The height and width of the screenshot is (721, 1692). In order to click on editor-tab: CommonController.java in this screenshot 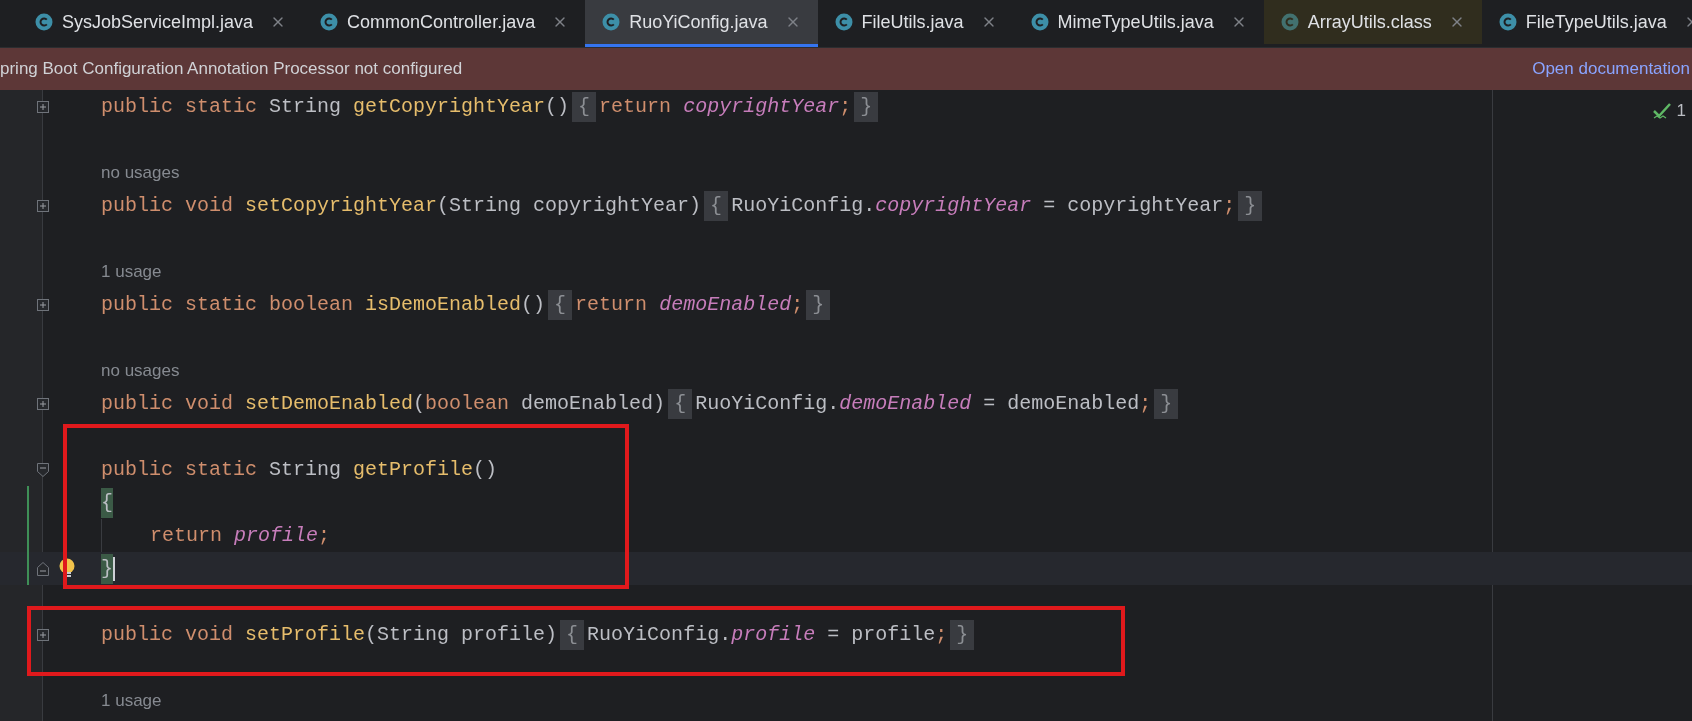, I will do `click(444, 23)`.